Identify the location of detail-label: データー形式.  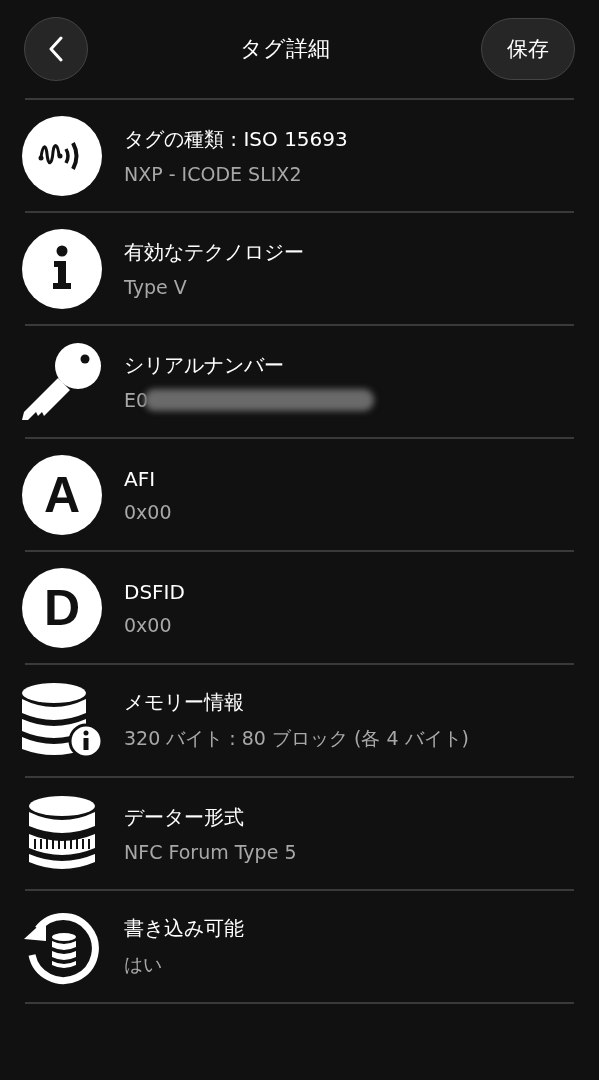
(184, 817).